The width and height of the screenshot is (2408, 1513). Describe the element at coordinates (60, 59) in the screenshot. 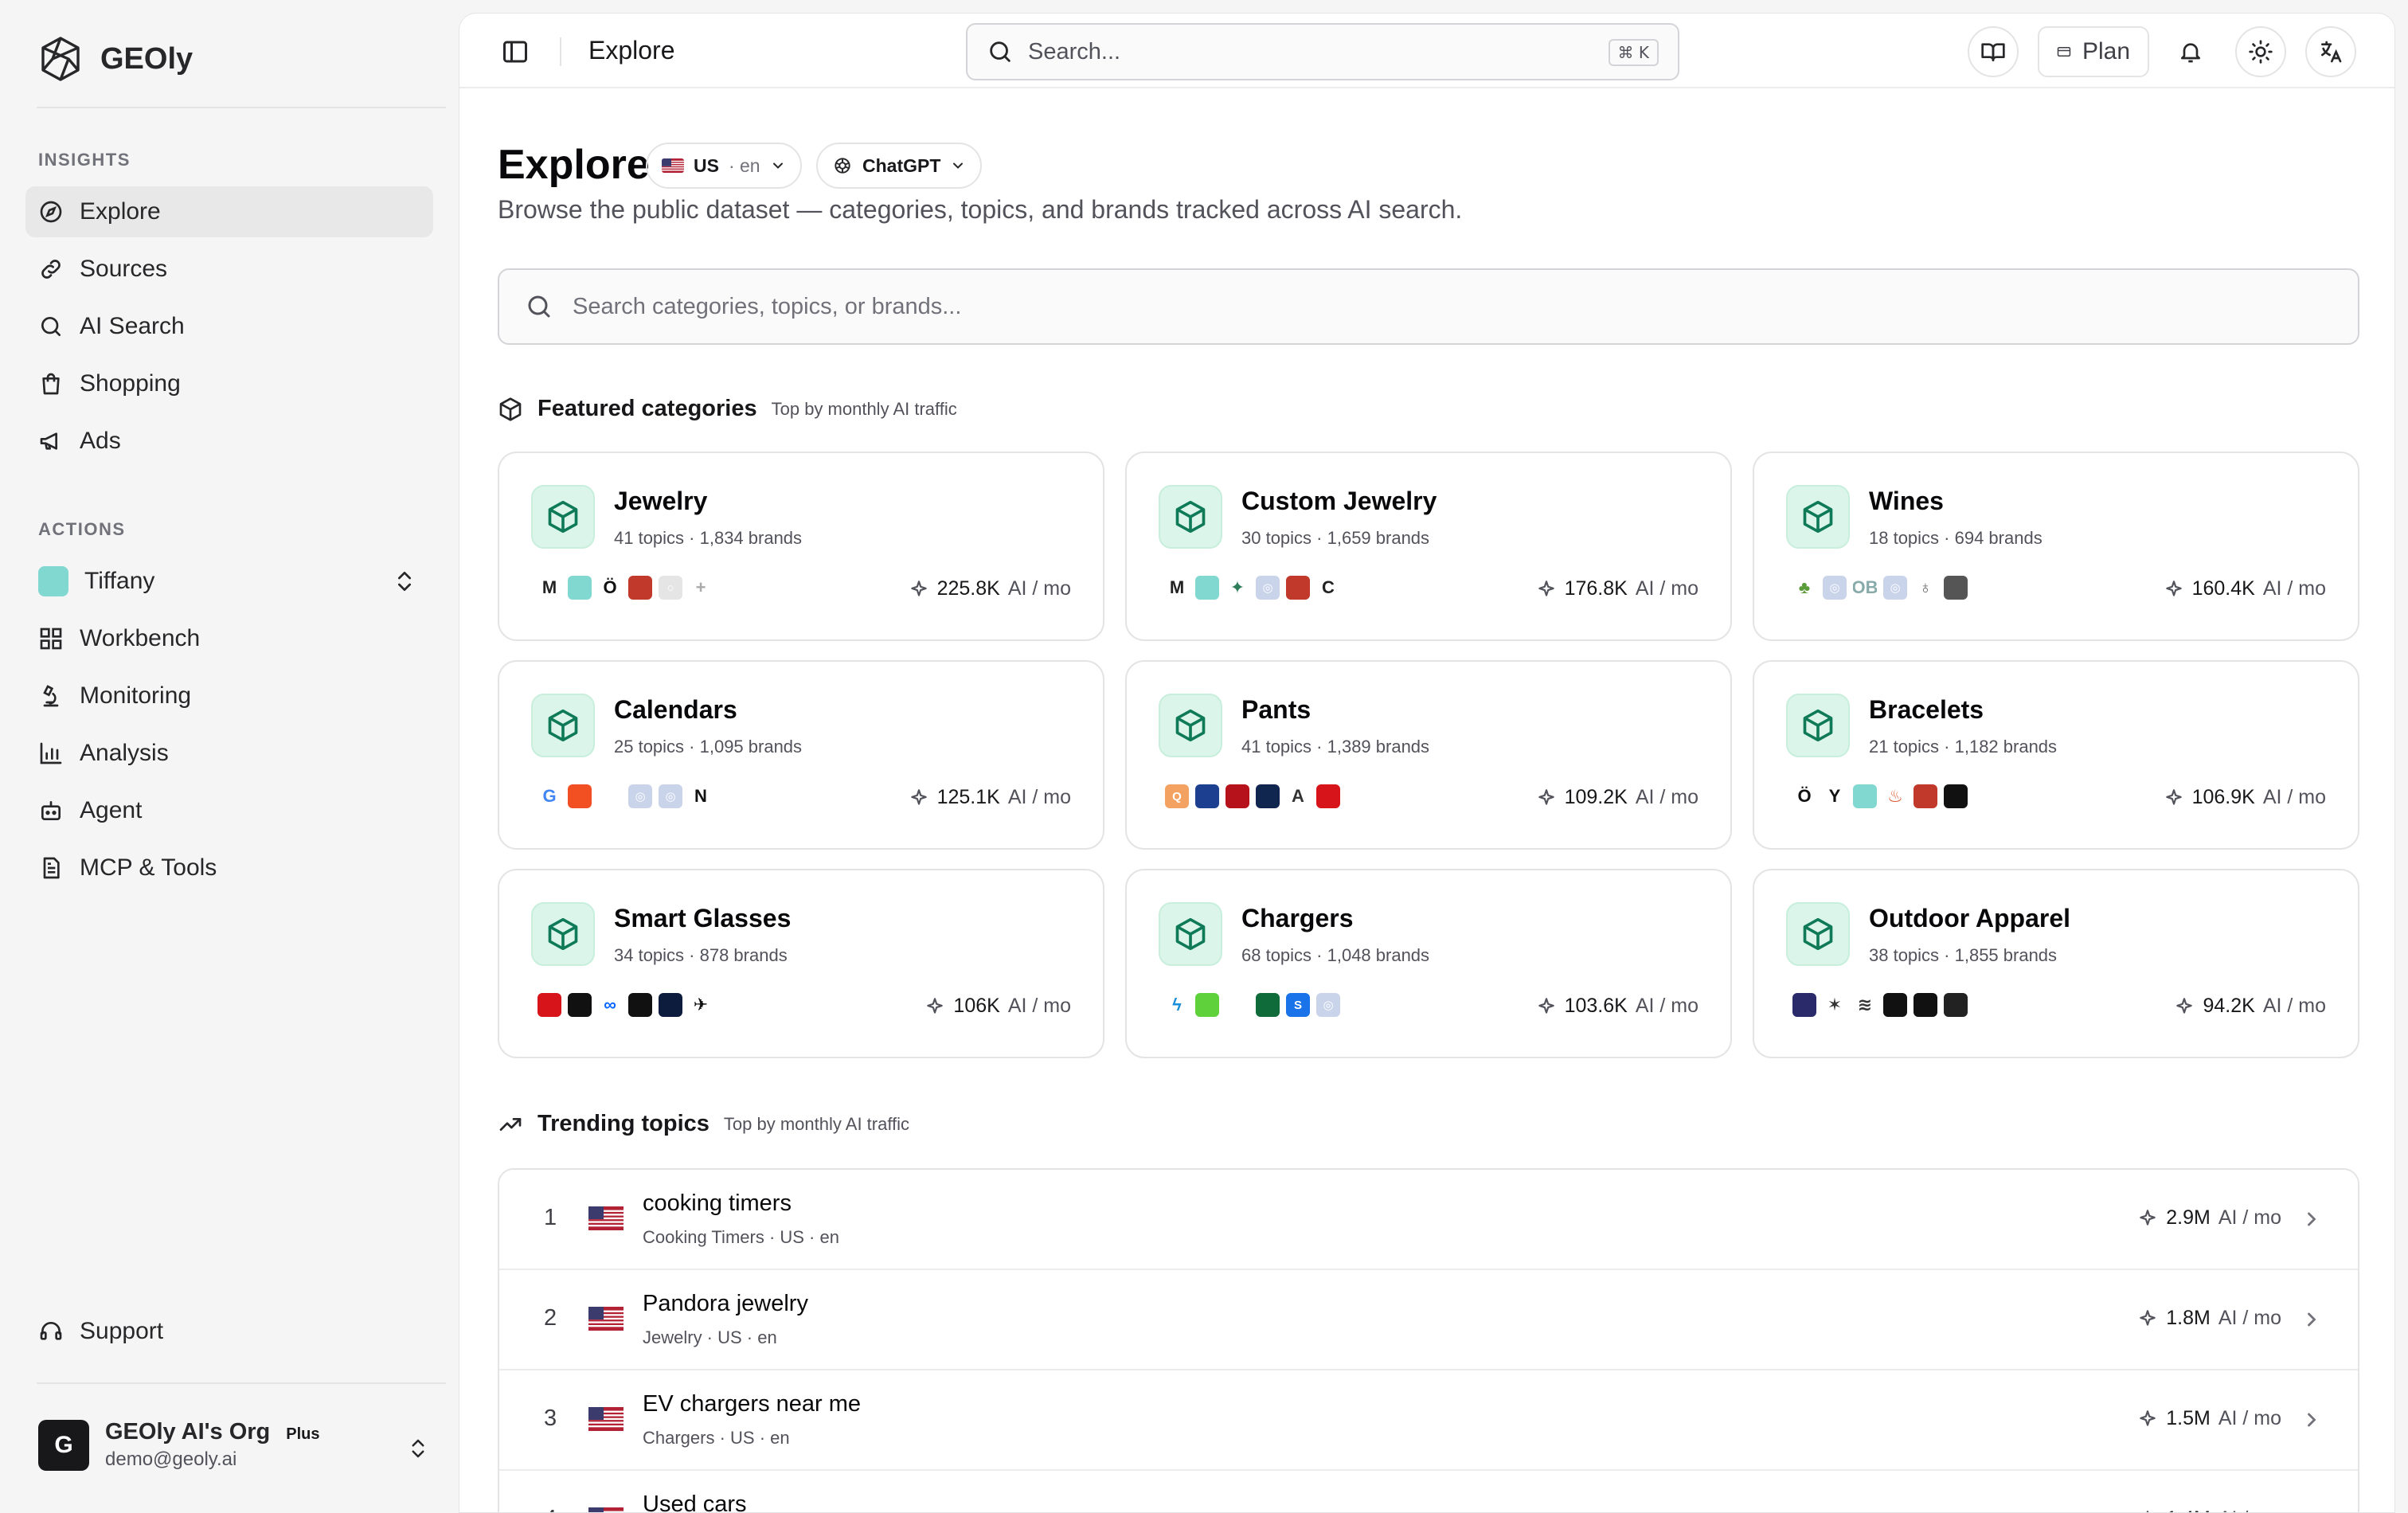

I see `geoly-logo-icon` at that location.